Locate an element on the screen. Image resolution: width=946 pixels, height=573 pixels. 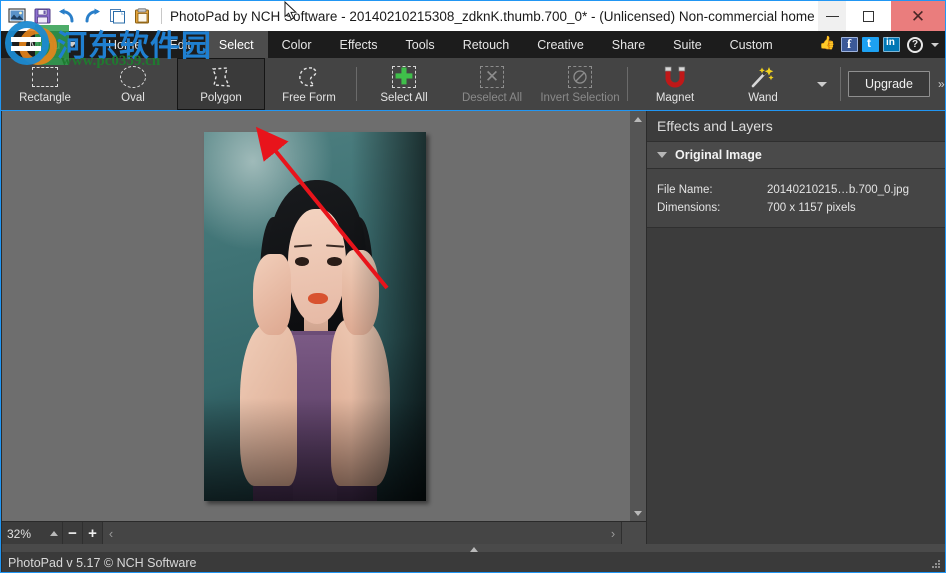
original-image-section-label: Original Image is located at coordinates (718, 155).